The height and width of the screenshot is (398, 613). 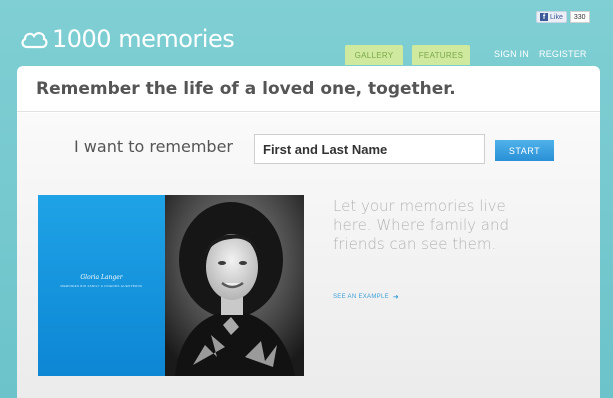 I want to click on start-button: START, so click(x=524, y=150).